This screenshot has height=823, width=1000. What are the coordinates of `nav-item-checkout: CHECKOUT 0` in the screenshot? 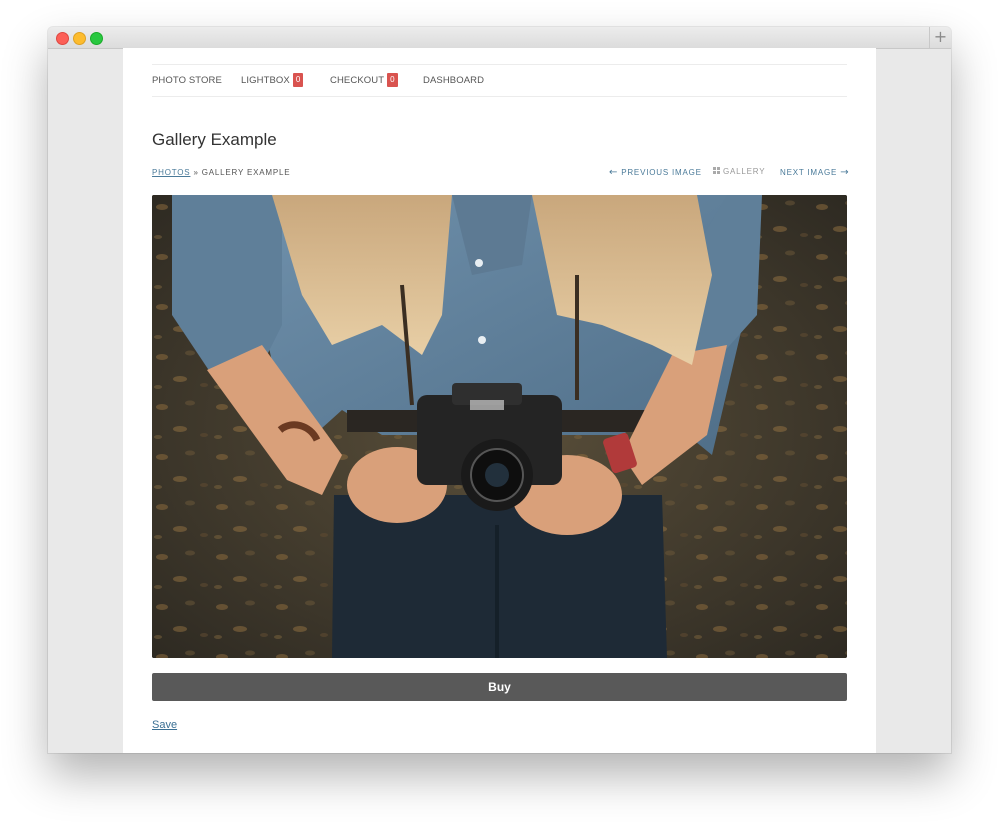 It's located at (364, 80).